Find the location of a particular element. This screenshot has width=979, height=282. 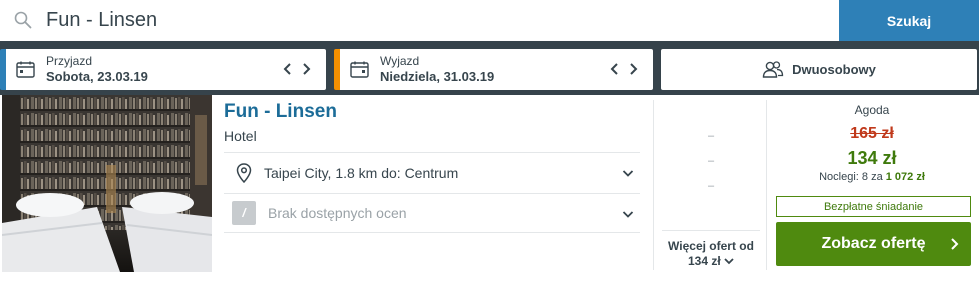

rating-badge: / is located at coordinates (244, 213).